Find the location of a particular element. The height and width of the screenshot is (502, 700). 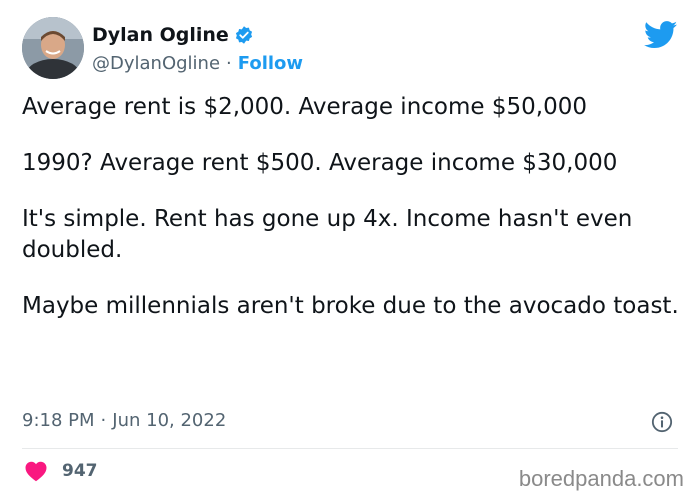

tweet-header: Dylan Ogline @DylanOgline · Follow is located at coordinates (350, 49).